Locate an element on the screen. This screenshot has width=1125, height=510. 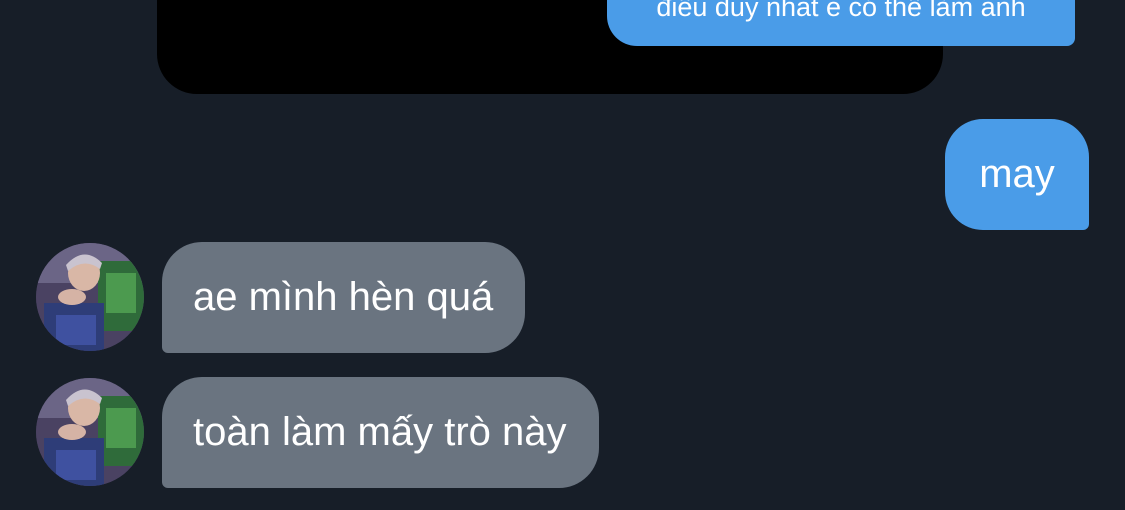
incoming-message-bubble: toàn làm mấy trò này is located at coordinates (380, 432).